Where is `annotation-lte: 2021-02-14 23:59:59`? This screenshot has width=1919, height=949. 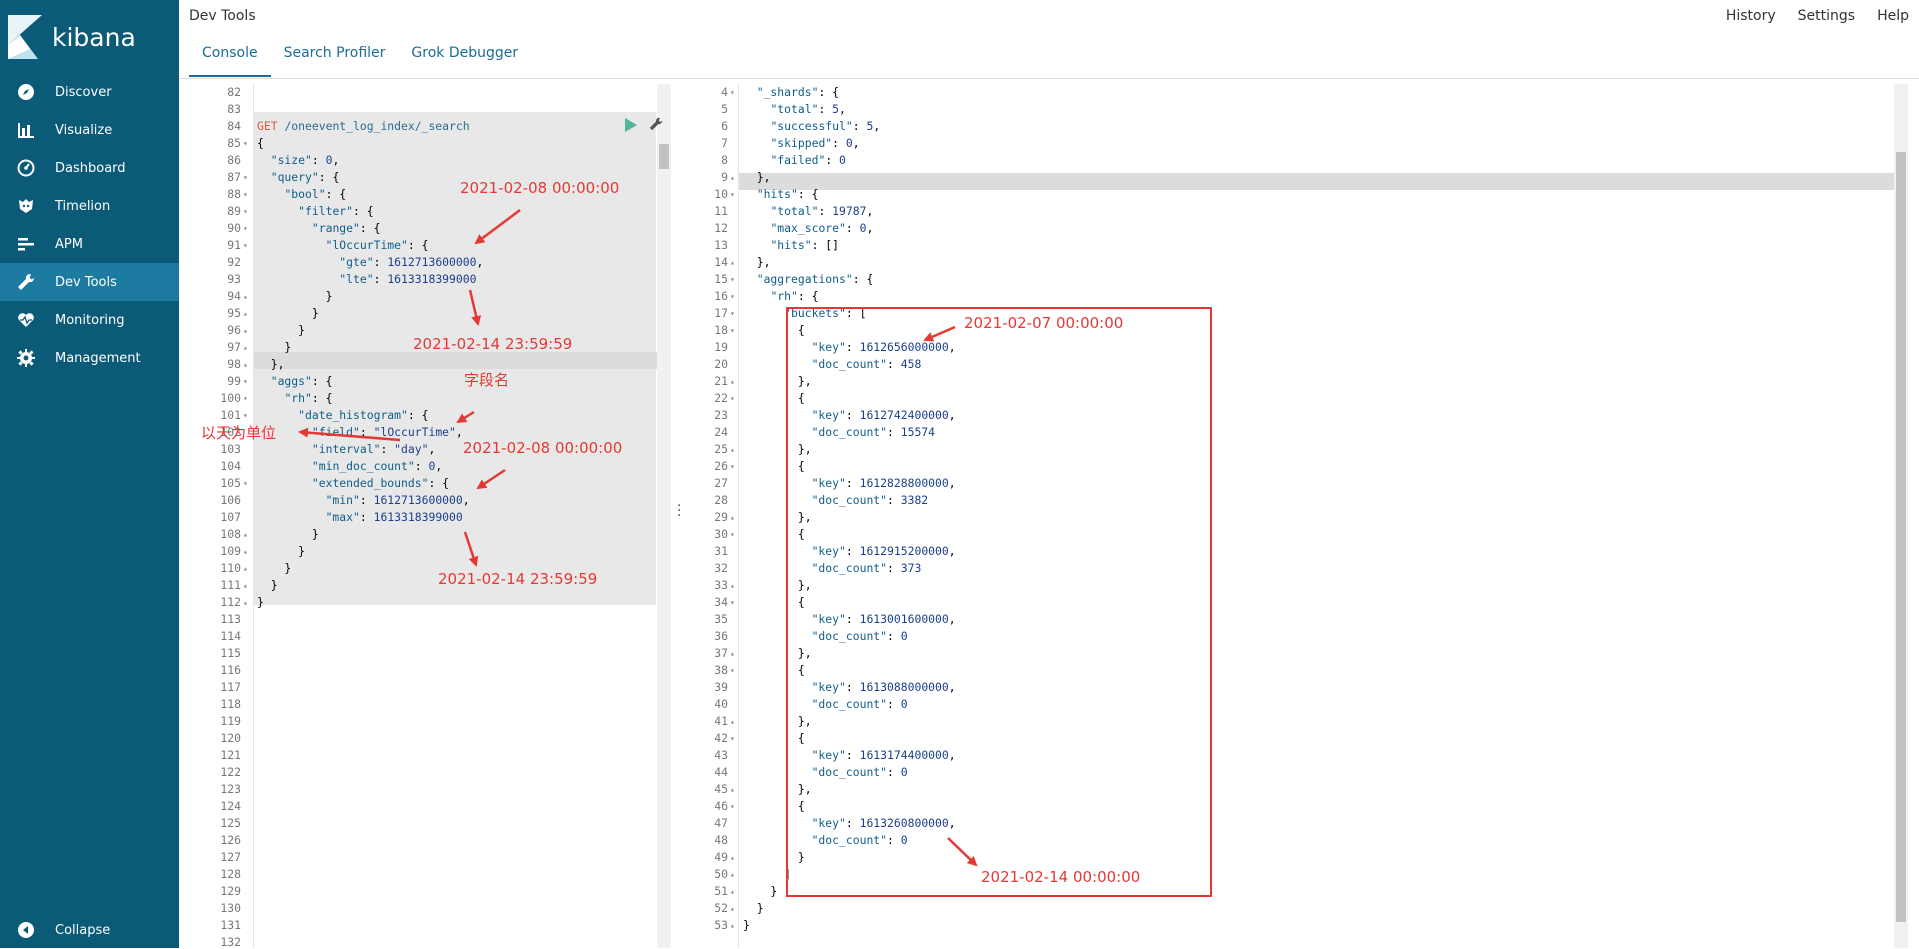
annotation-lte: 2021-02-14 23:59:59 is located at coordinates (493, 344).